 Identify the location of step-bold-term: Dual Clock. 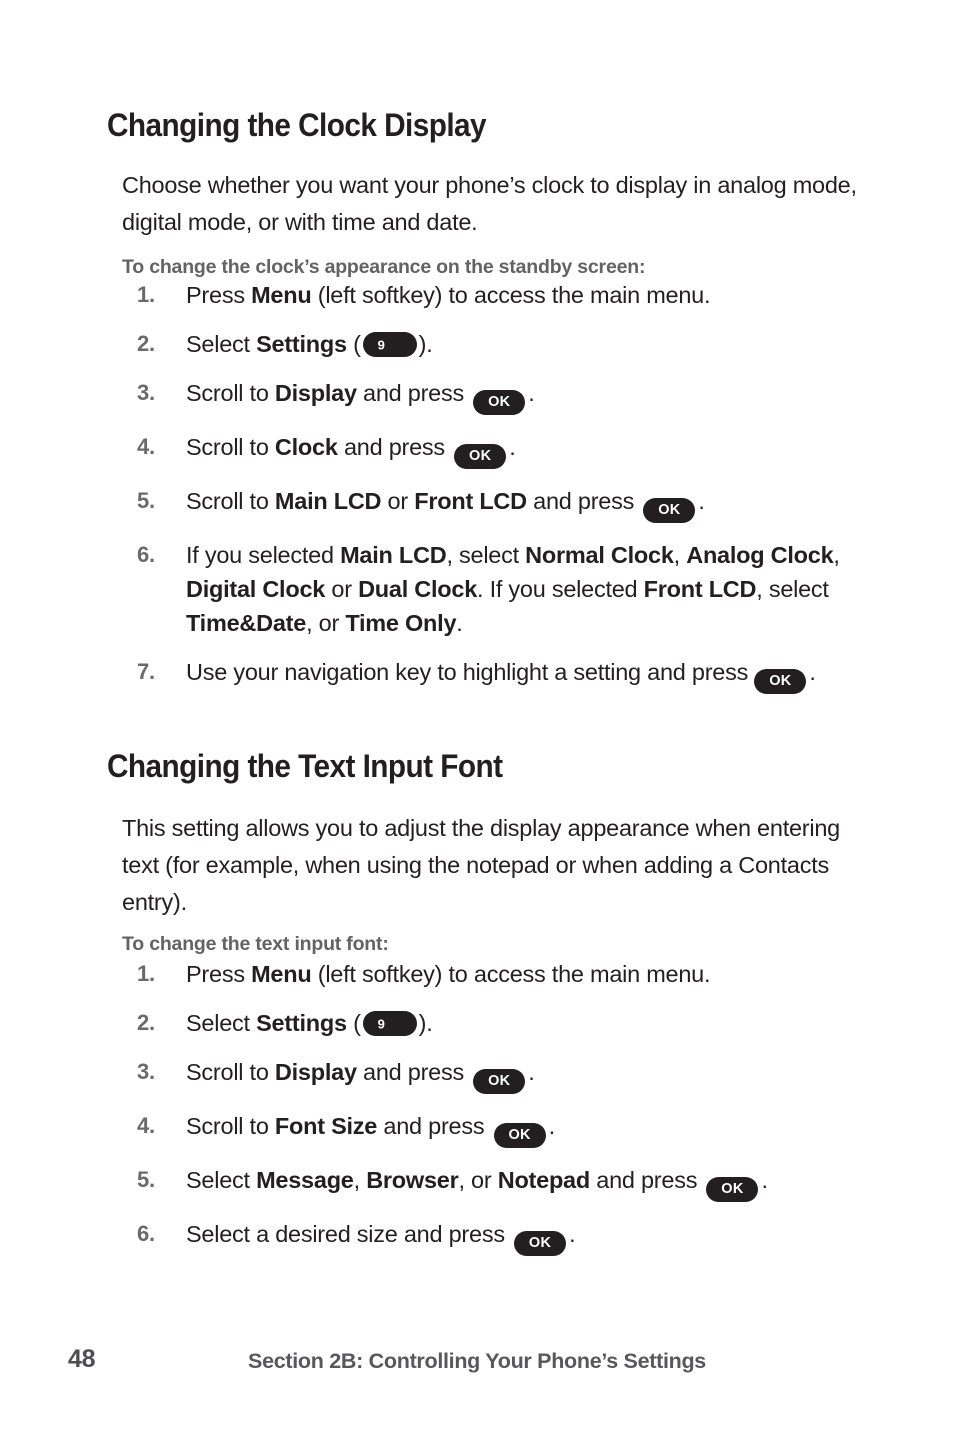
(418, 589).